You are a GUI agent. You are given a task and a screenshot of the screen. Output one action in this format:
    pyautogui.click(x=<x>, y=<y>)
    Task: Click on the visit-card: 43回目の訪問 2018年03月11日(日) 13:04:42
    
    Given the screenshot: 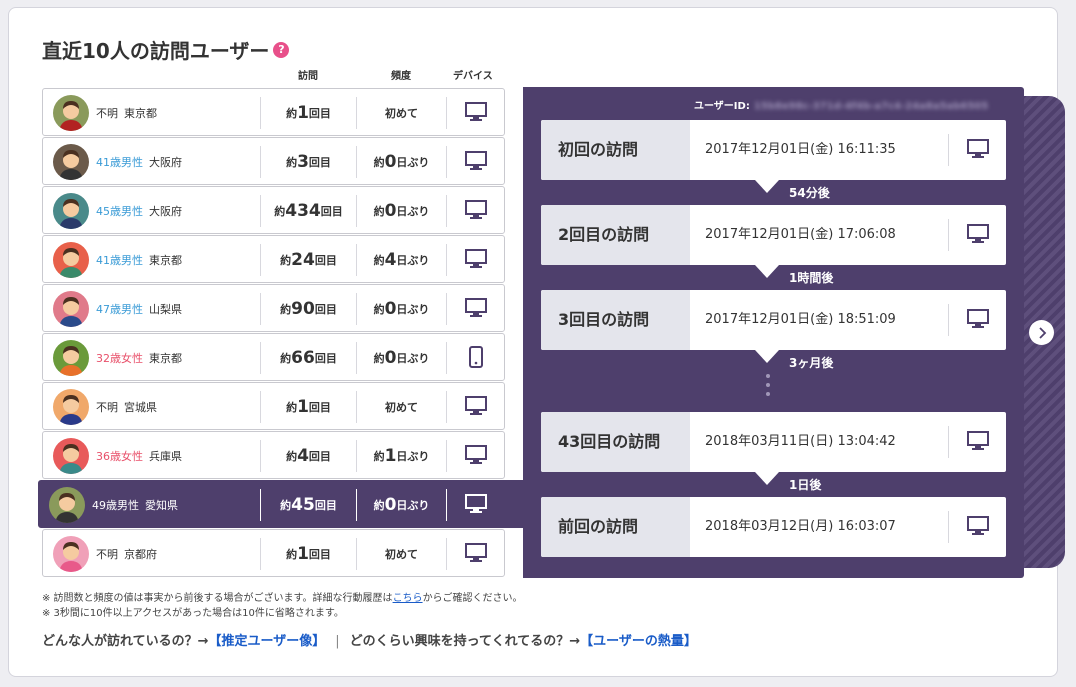 What is the action you would take?
    pyautogui.click(x=773, y=442)
    